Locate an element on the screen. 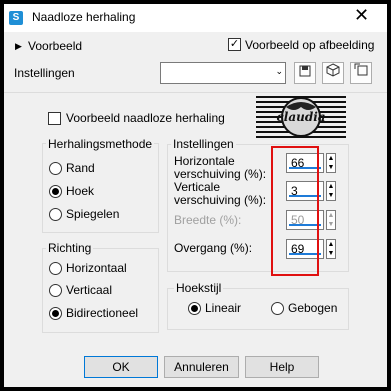  direction-radio-verticaal is located at coordinates (55, 290).